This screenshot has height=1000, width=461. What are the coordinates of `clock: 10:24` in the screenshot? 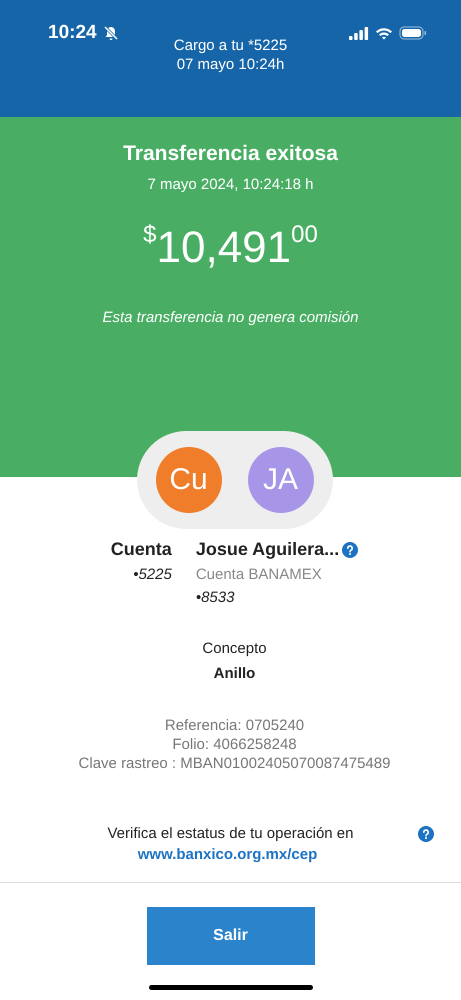 It's located at (72, 33).